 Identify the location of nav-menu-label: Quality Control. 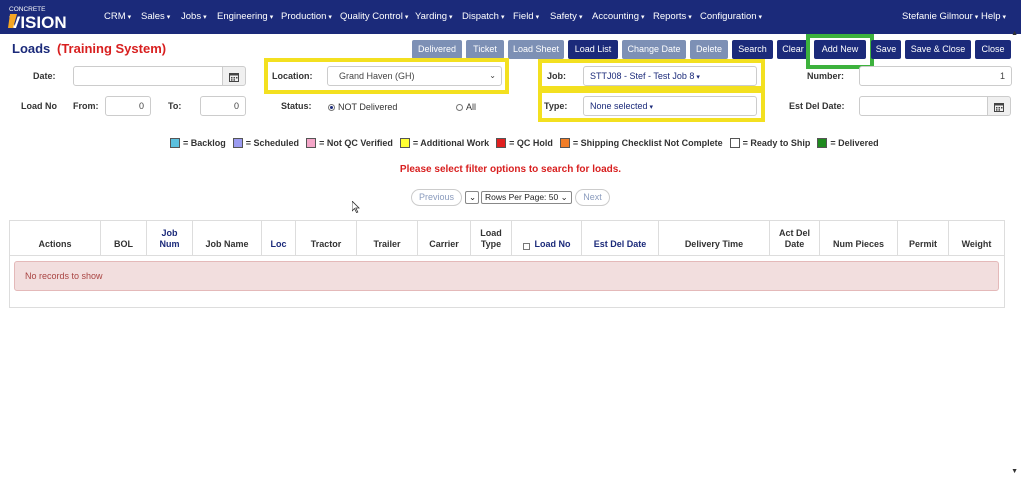
(371, 16).